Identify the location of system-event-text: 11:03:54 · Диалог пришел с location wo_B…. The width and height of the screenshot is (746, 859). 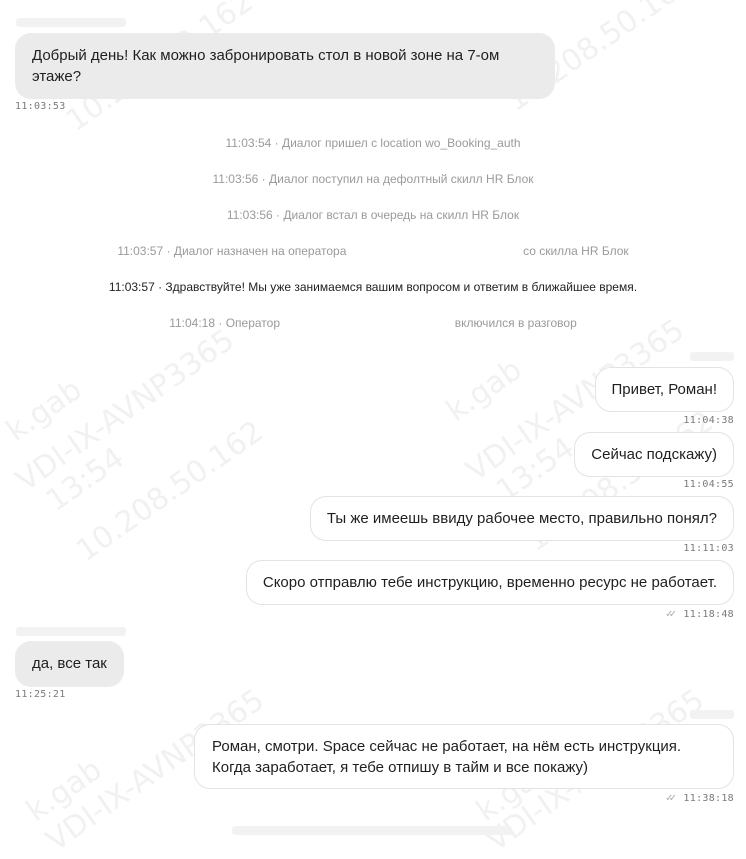
(373, 143).